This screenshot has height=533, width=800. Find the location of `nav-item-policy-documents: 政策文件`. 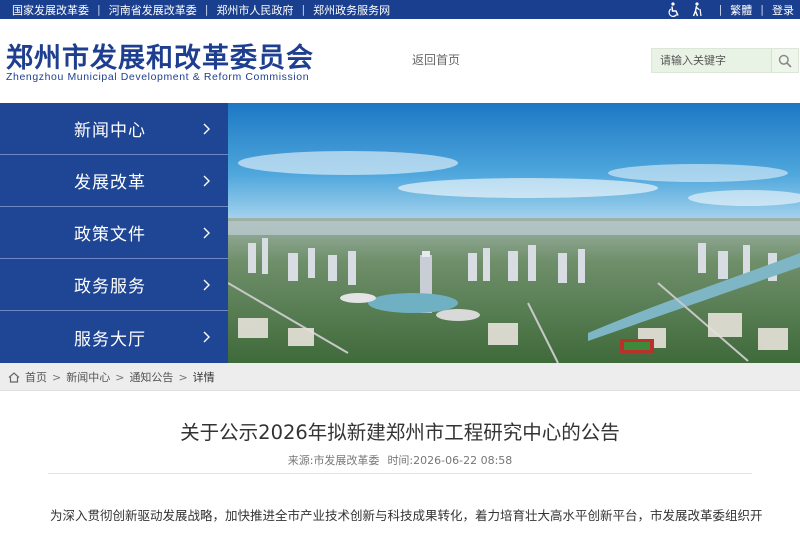

nav-item-policy-documents: 政策文件 is located at coordinates (114, 233).